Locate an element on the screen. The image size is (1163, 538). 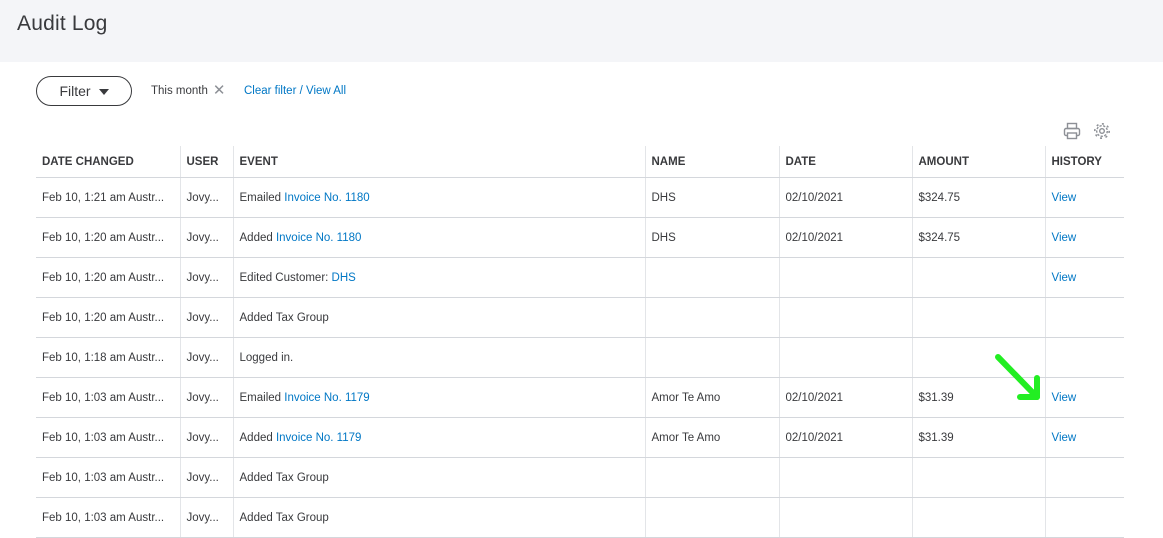
column-header-date-changed: DATE CHANGED is located at coordinates (108, 162).